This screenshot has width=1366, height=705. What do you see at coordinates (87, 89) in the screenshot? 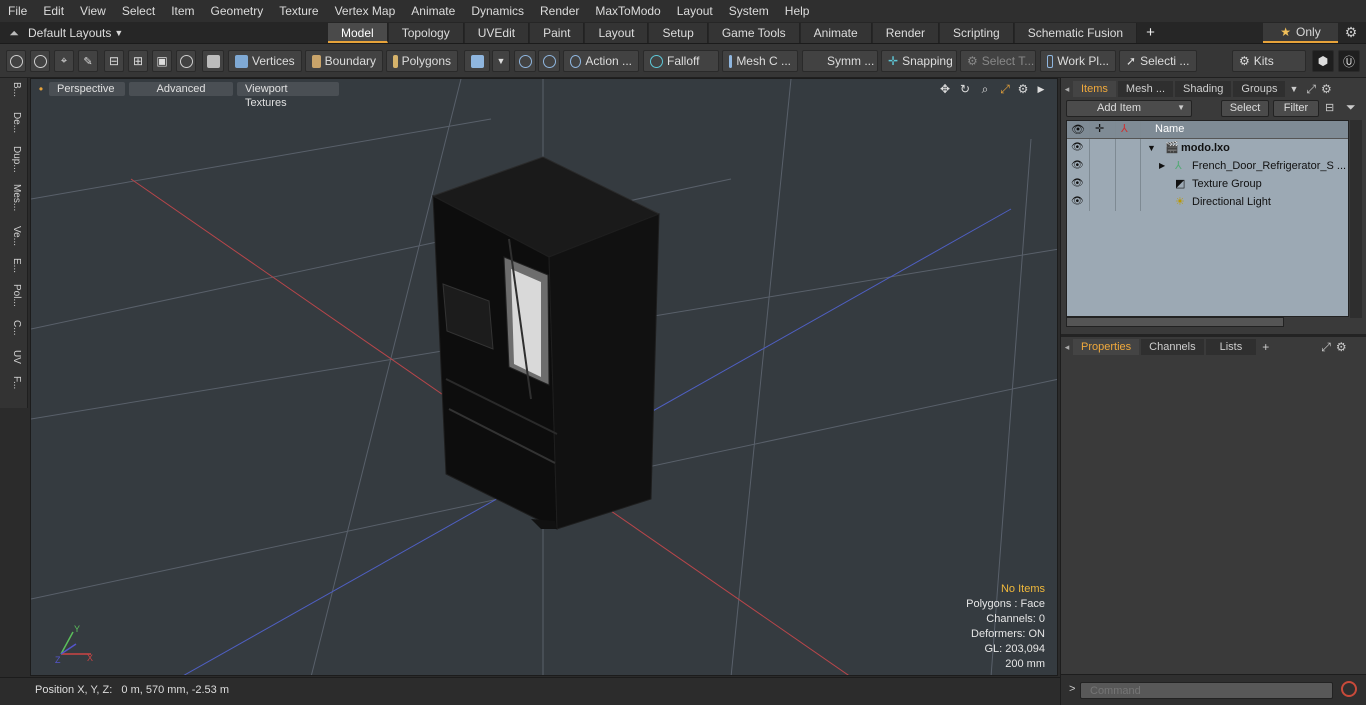
I see `perspective-button: Perspective` at bounding box center [87, 89].